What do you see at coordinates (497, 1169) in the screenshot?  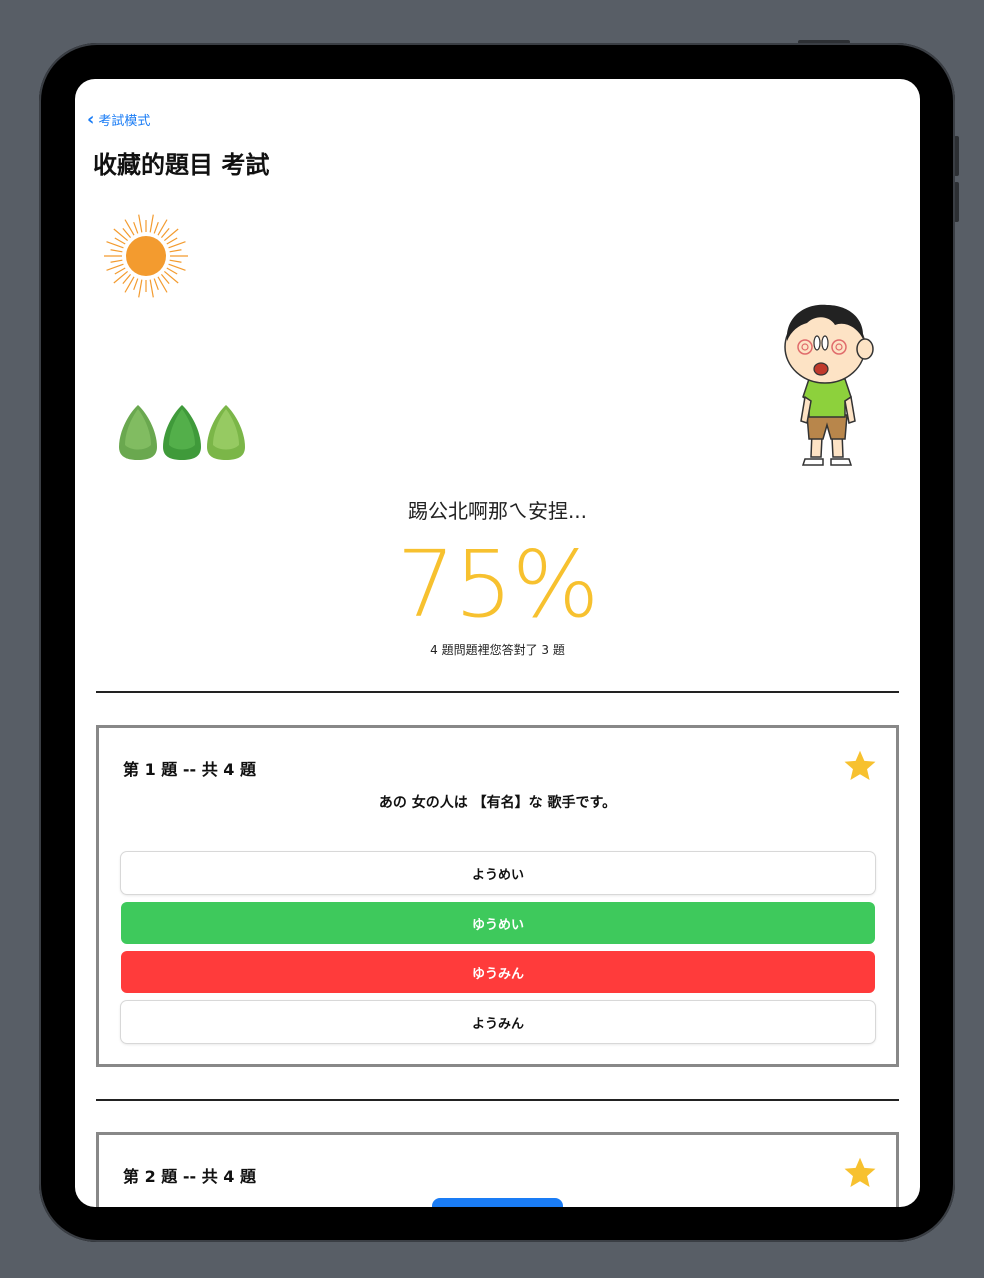 I see `question-card: 第 2 題 -- 共 4 題` at bounding box center [497, 1169].